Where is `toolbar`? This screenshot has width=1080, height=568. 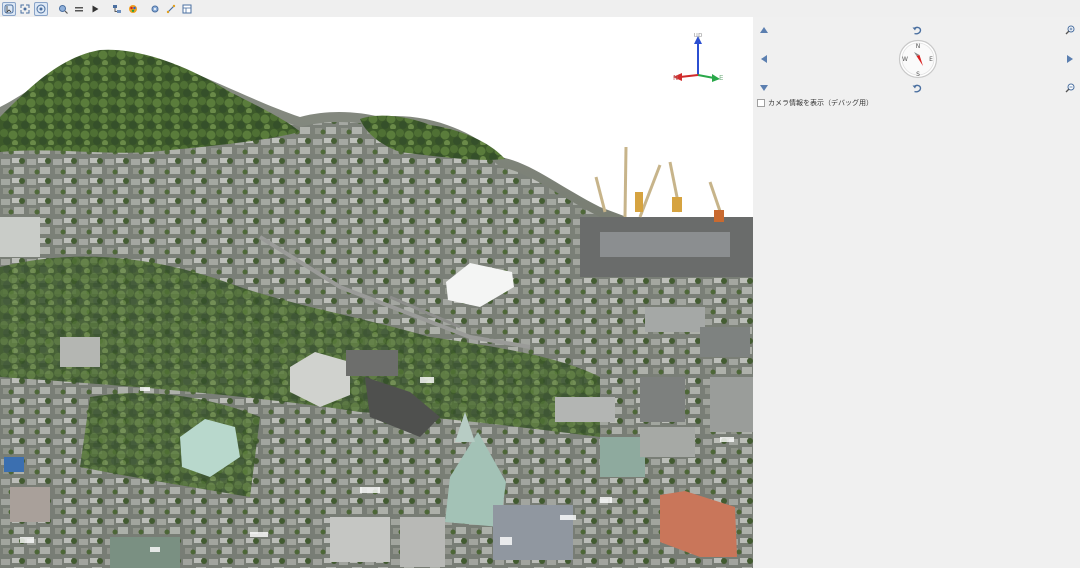 toolbar is located at coordinates (540, 8).